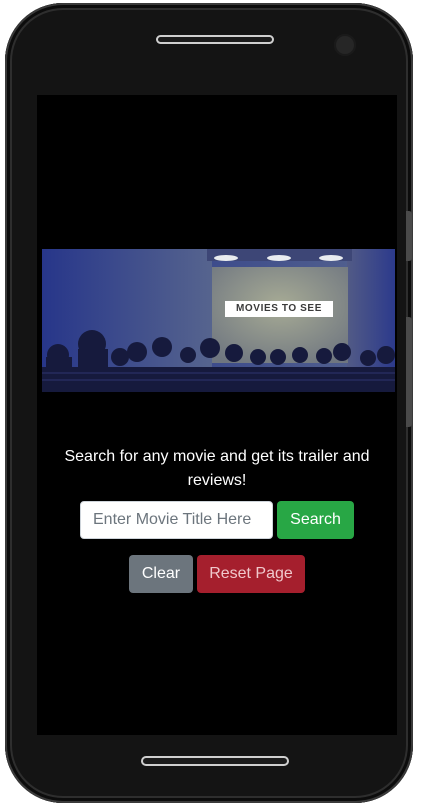 The image size is (422, 808). Describe the element at coordinates (176, 520) in the screenshot. I see `search-input` at that location.